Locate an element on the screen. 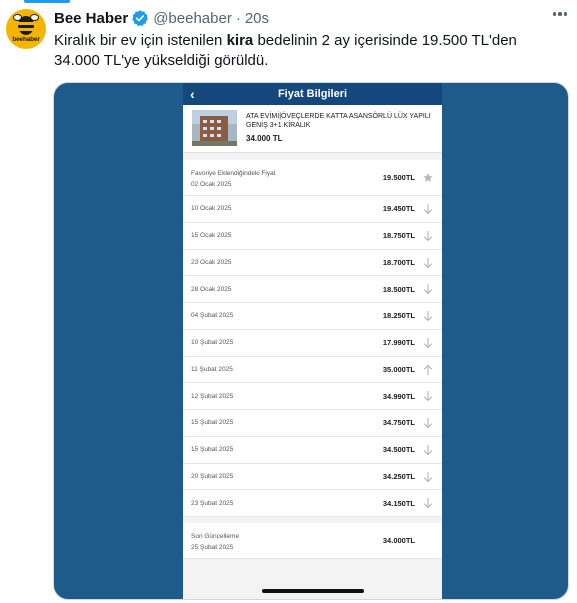 The height and width of the screenshot is (603, 577). row-price: 34.150TL is located at coordinates (398, 503).